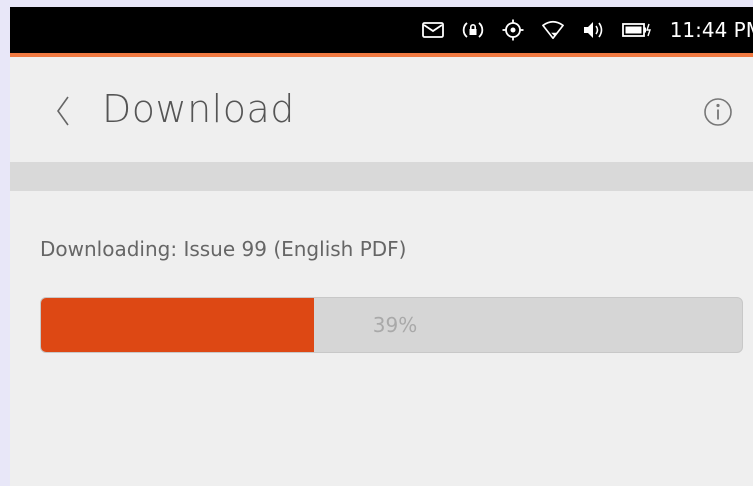 The image size is (753, 486). Describe the element at coordinates (636, 30) in the screenshot. I see `battery-charging-icon` at that location.